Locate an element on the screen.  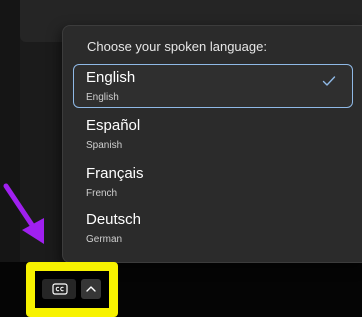
language-name: Deutsch is located at coordinates (114, 219).